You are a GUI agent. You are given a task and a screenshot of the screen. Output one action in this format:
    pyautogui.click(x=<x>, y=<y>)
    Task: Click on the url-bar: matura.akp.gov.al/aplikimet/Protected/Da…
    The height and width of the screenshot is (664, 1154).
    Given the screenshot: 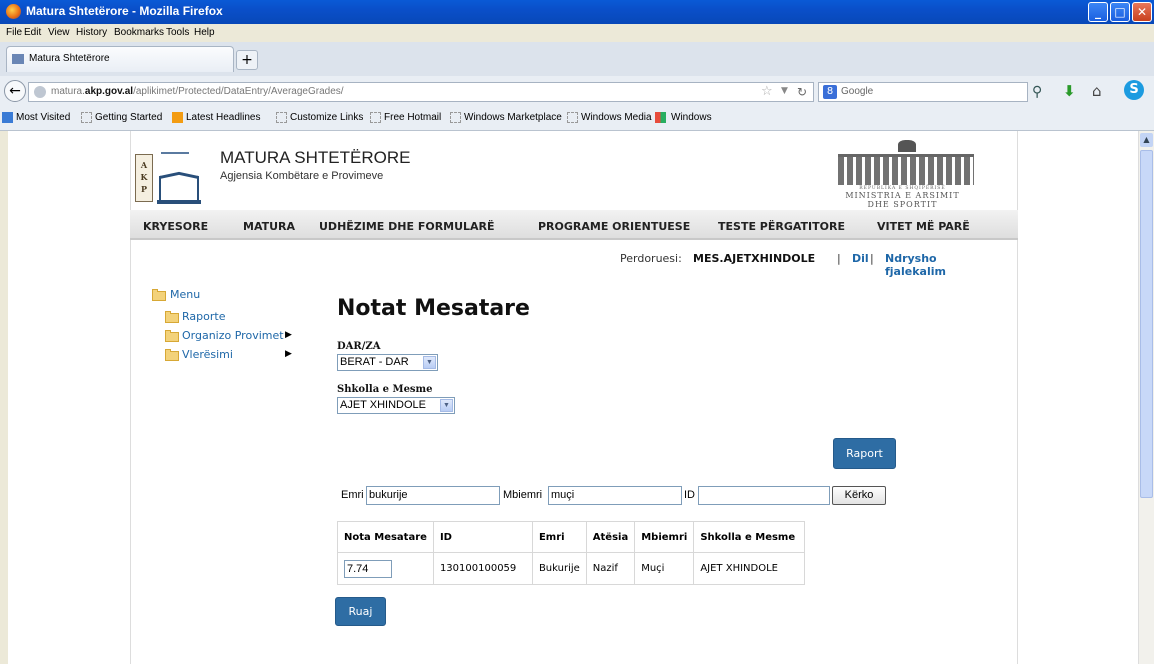 What is the action you would take?
    pyautogui.click(x=421, y=92)
    